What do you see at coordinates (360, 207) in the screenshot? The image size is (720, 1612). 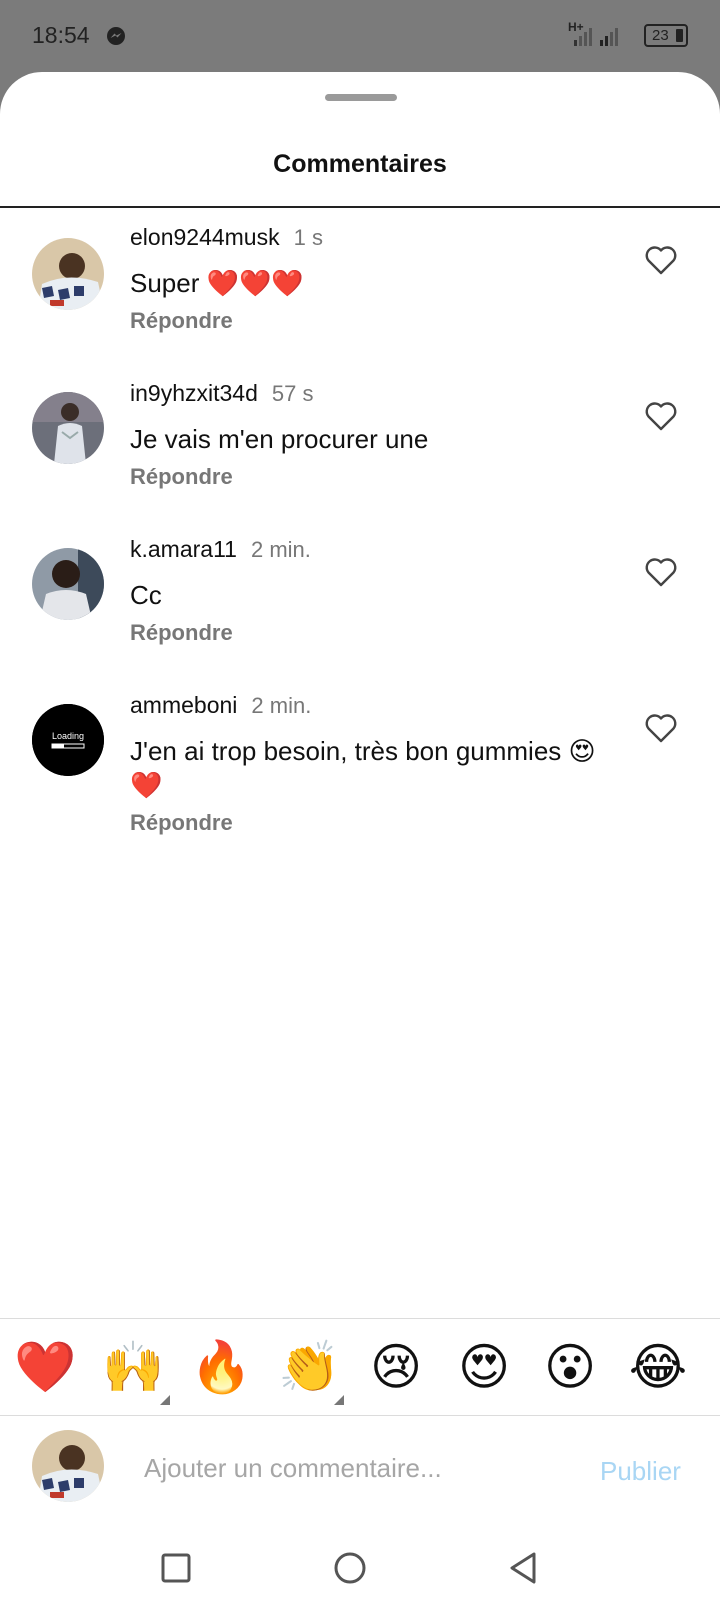 I see `divider` at bounding box center [360, 207].